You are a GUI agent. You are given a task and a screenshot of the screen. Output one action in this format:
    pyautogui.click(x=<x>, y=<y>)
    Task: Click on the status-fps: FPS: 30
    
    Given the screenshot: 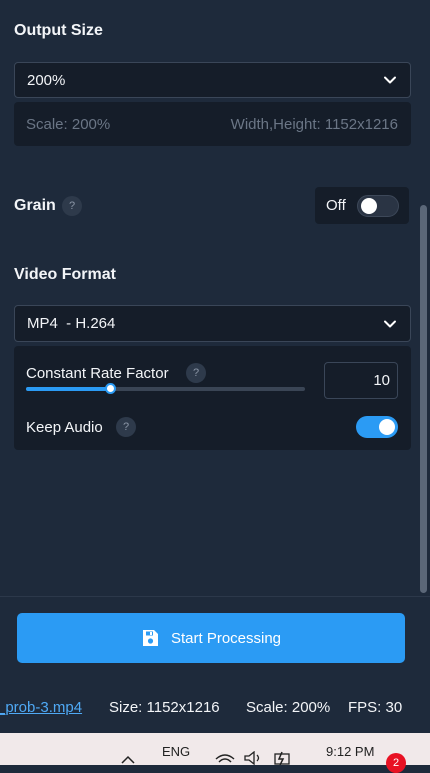 What is the action you would take?
    pyautogui.click(x=375, y=707)
    